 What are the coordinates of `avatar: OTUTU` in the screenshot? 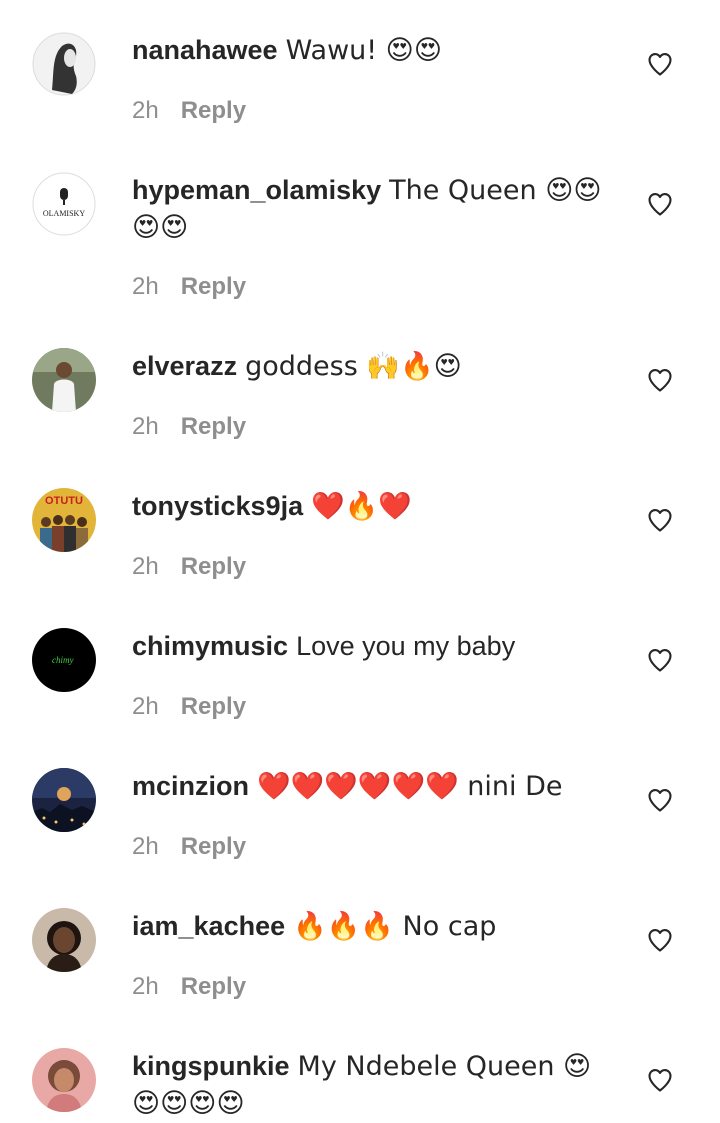 It's located at (64, 520).